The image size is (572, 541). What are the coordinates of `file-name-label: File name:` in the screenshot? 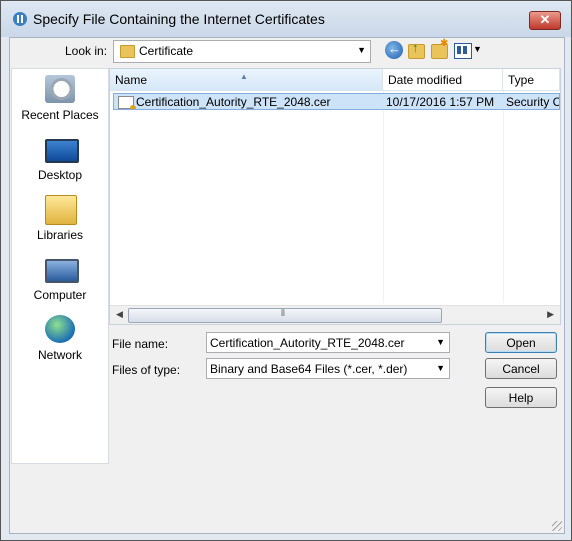 It's located at (140, 344).